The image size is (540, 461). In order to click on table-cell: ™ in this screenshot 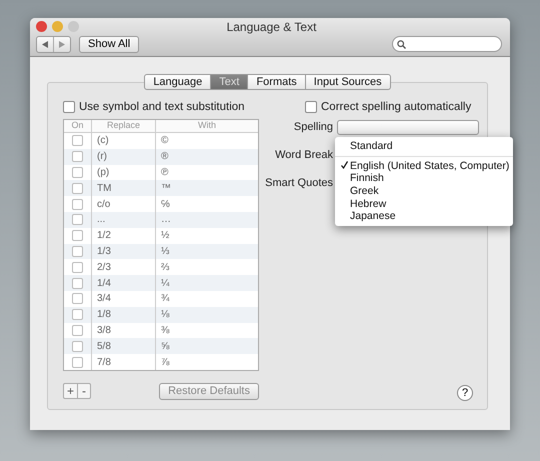, I will do `click(166, 188)`.